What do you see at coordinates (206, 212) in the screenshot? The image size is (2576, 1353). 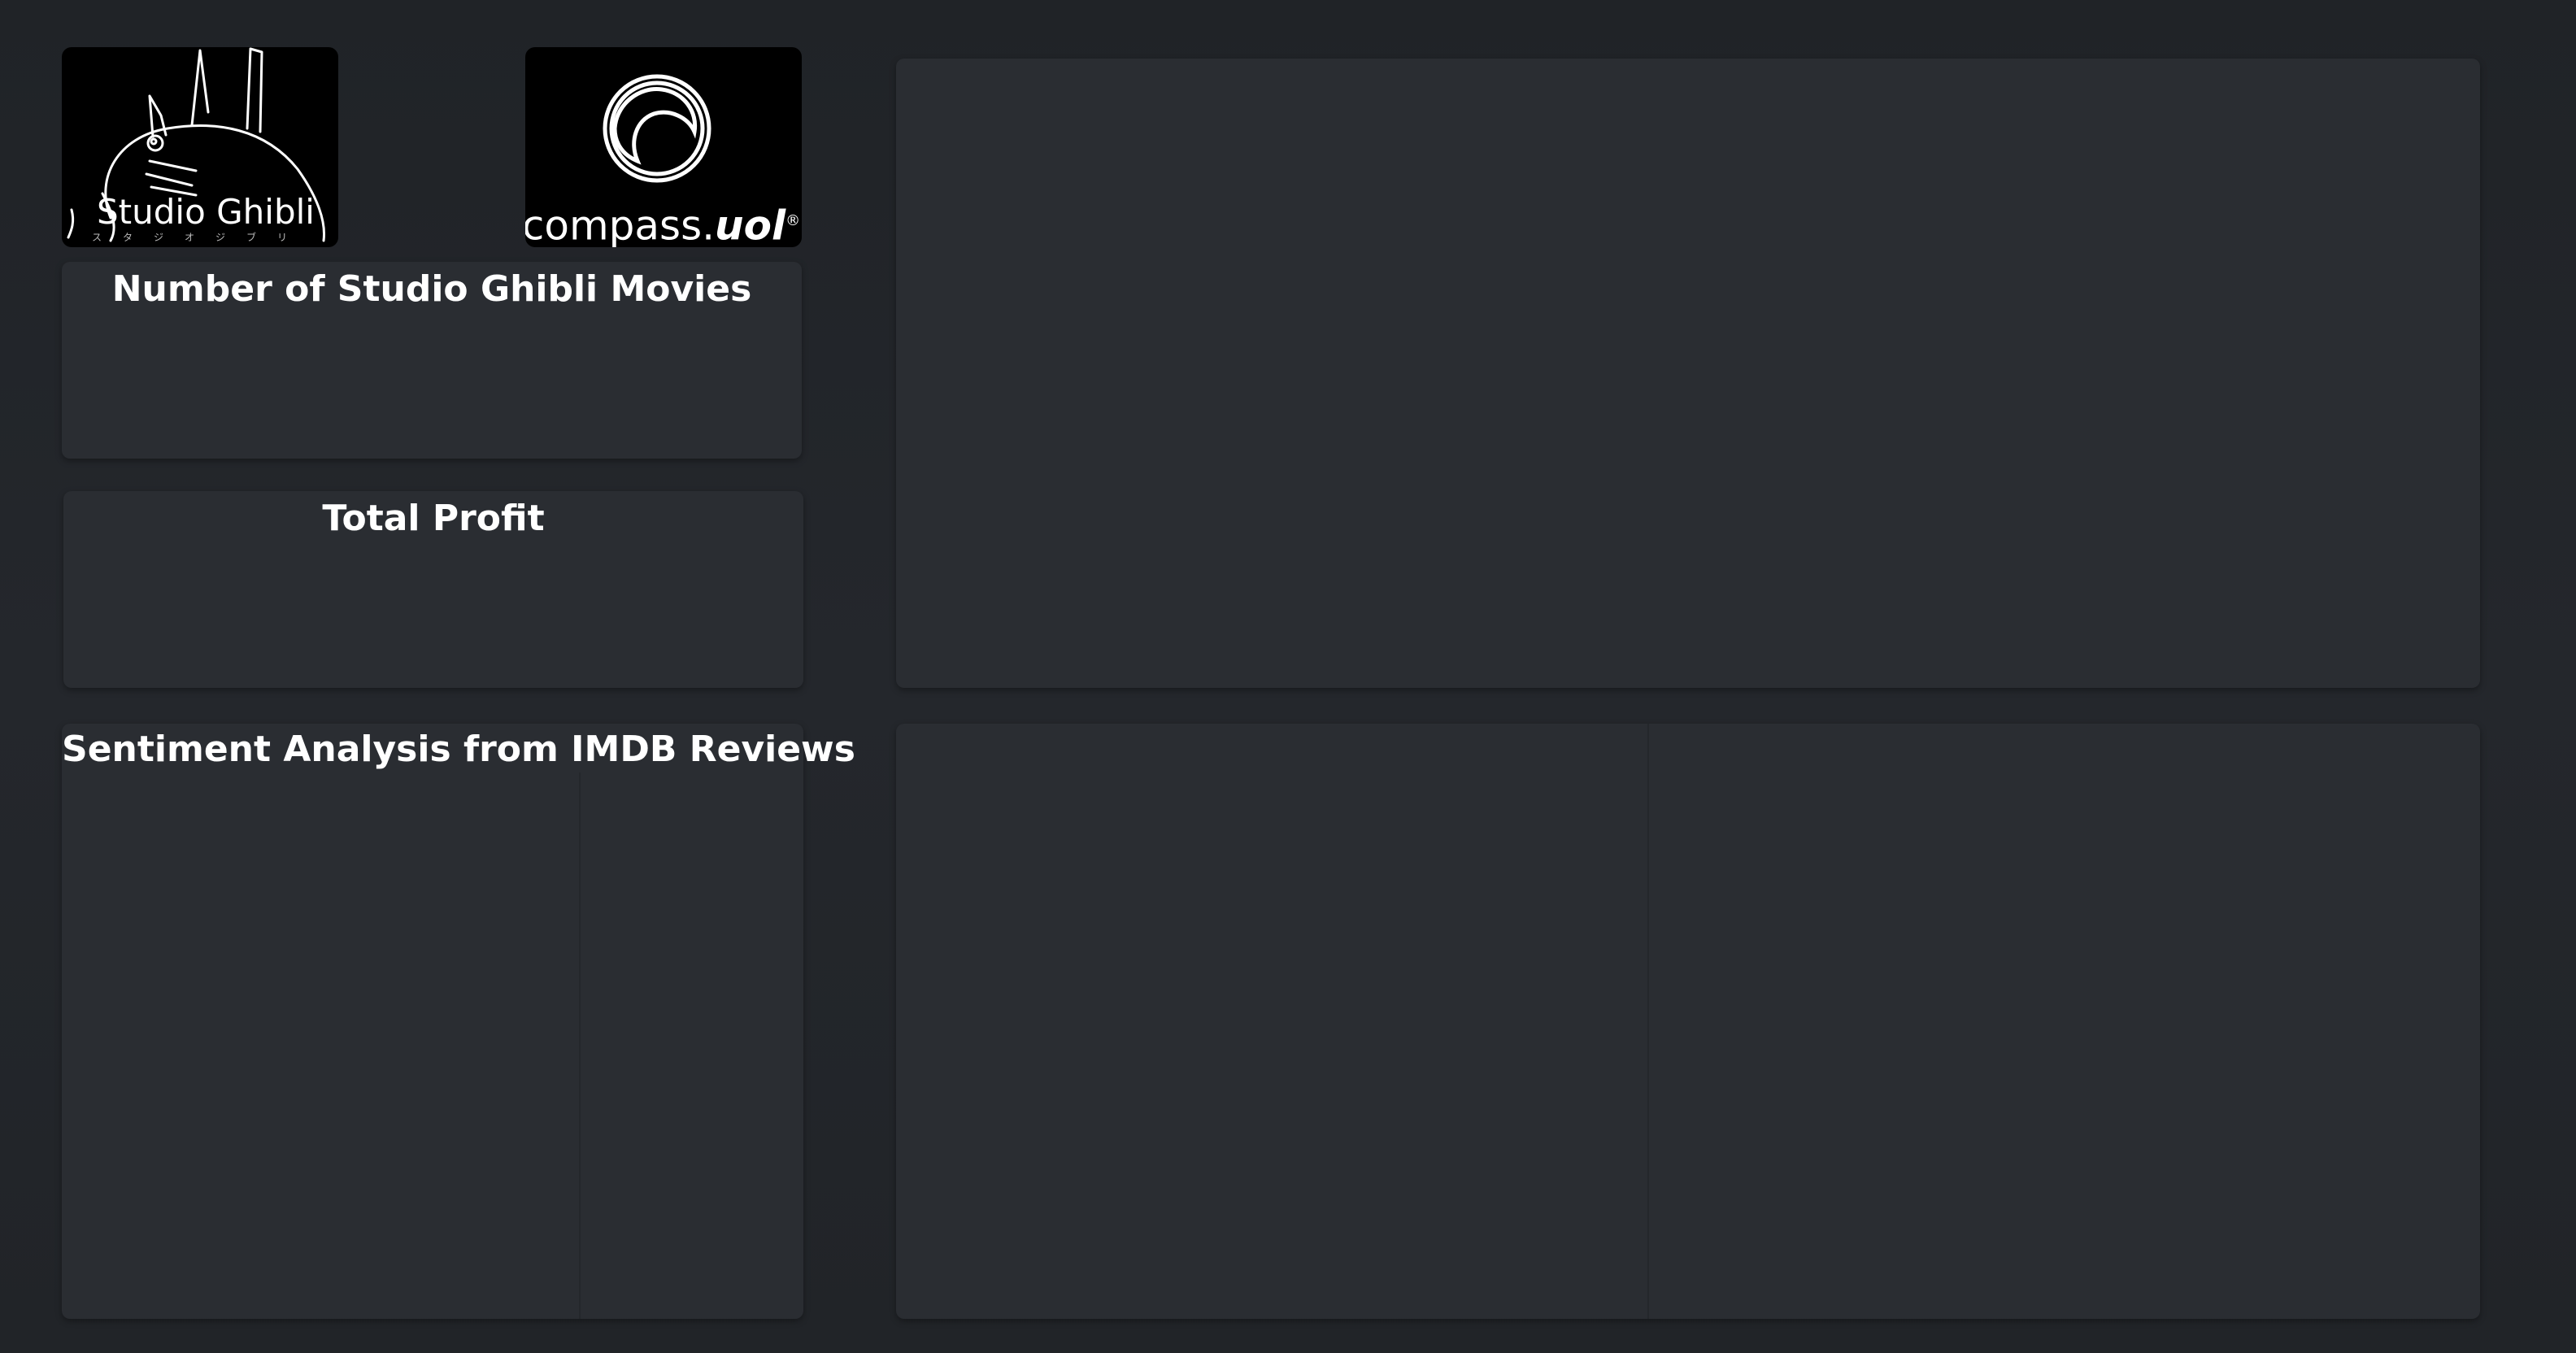 I see `studio-ghibli-wordmark: Studio Ghibli` at bounding box center [206, 212].